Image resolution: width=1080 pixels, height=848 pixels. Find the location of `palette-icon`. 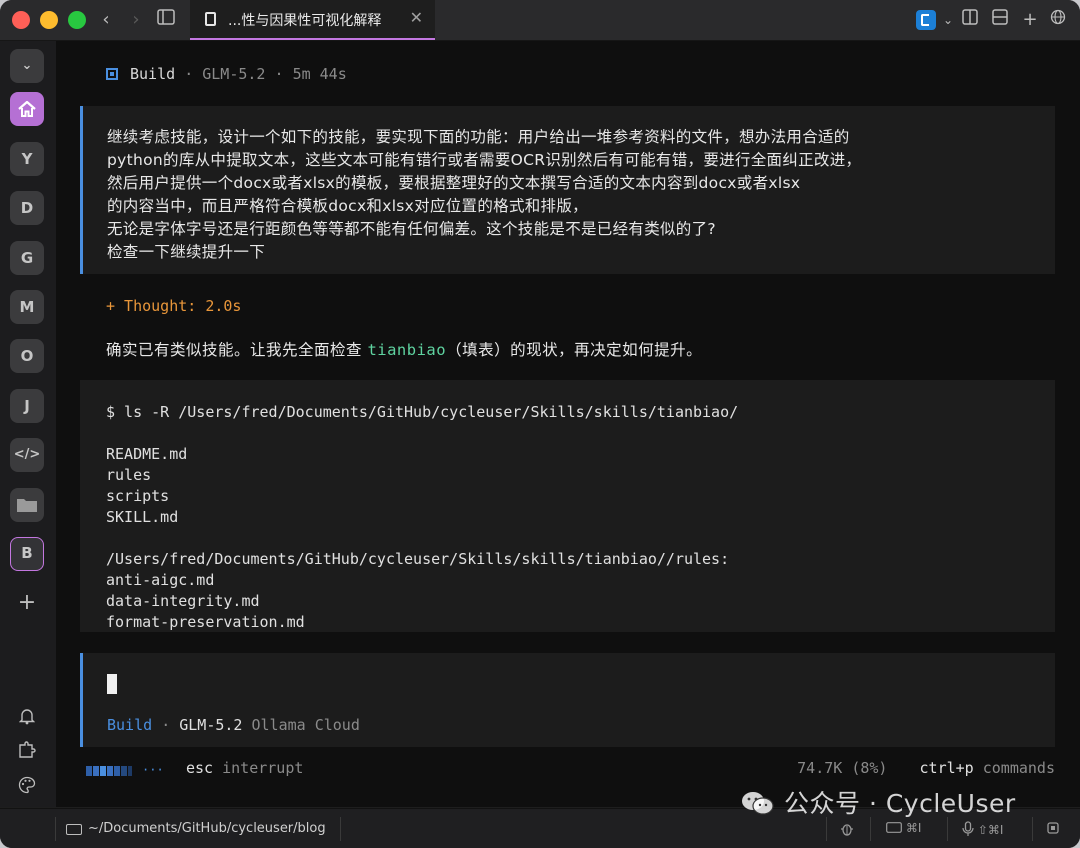

palette-icon is located at coordinates (27, 789).